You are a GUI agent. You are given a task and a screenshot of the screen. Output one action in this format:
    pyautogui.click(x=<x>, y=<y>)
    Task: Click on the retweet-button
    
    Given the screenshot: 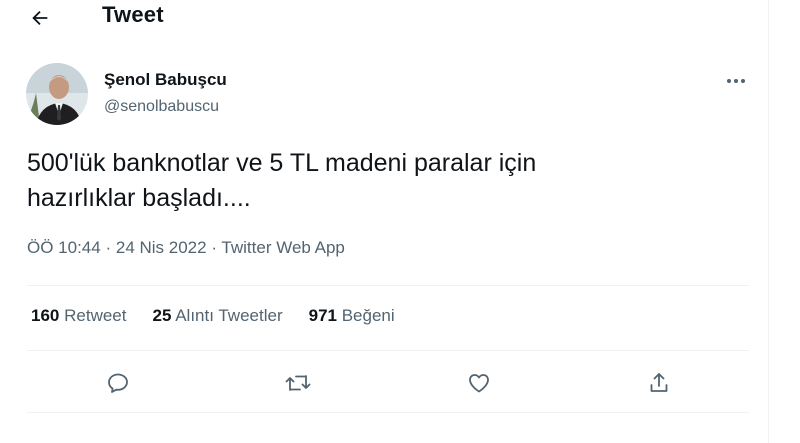 What is the action you would take?
    pyautogui.click(x=298, y=383)
    